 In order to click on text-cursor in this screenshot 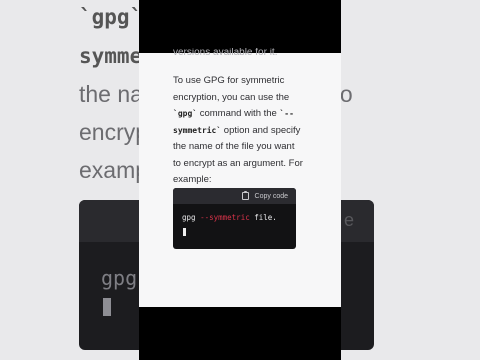, I will do `click(184, 232)`.